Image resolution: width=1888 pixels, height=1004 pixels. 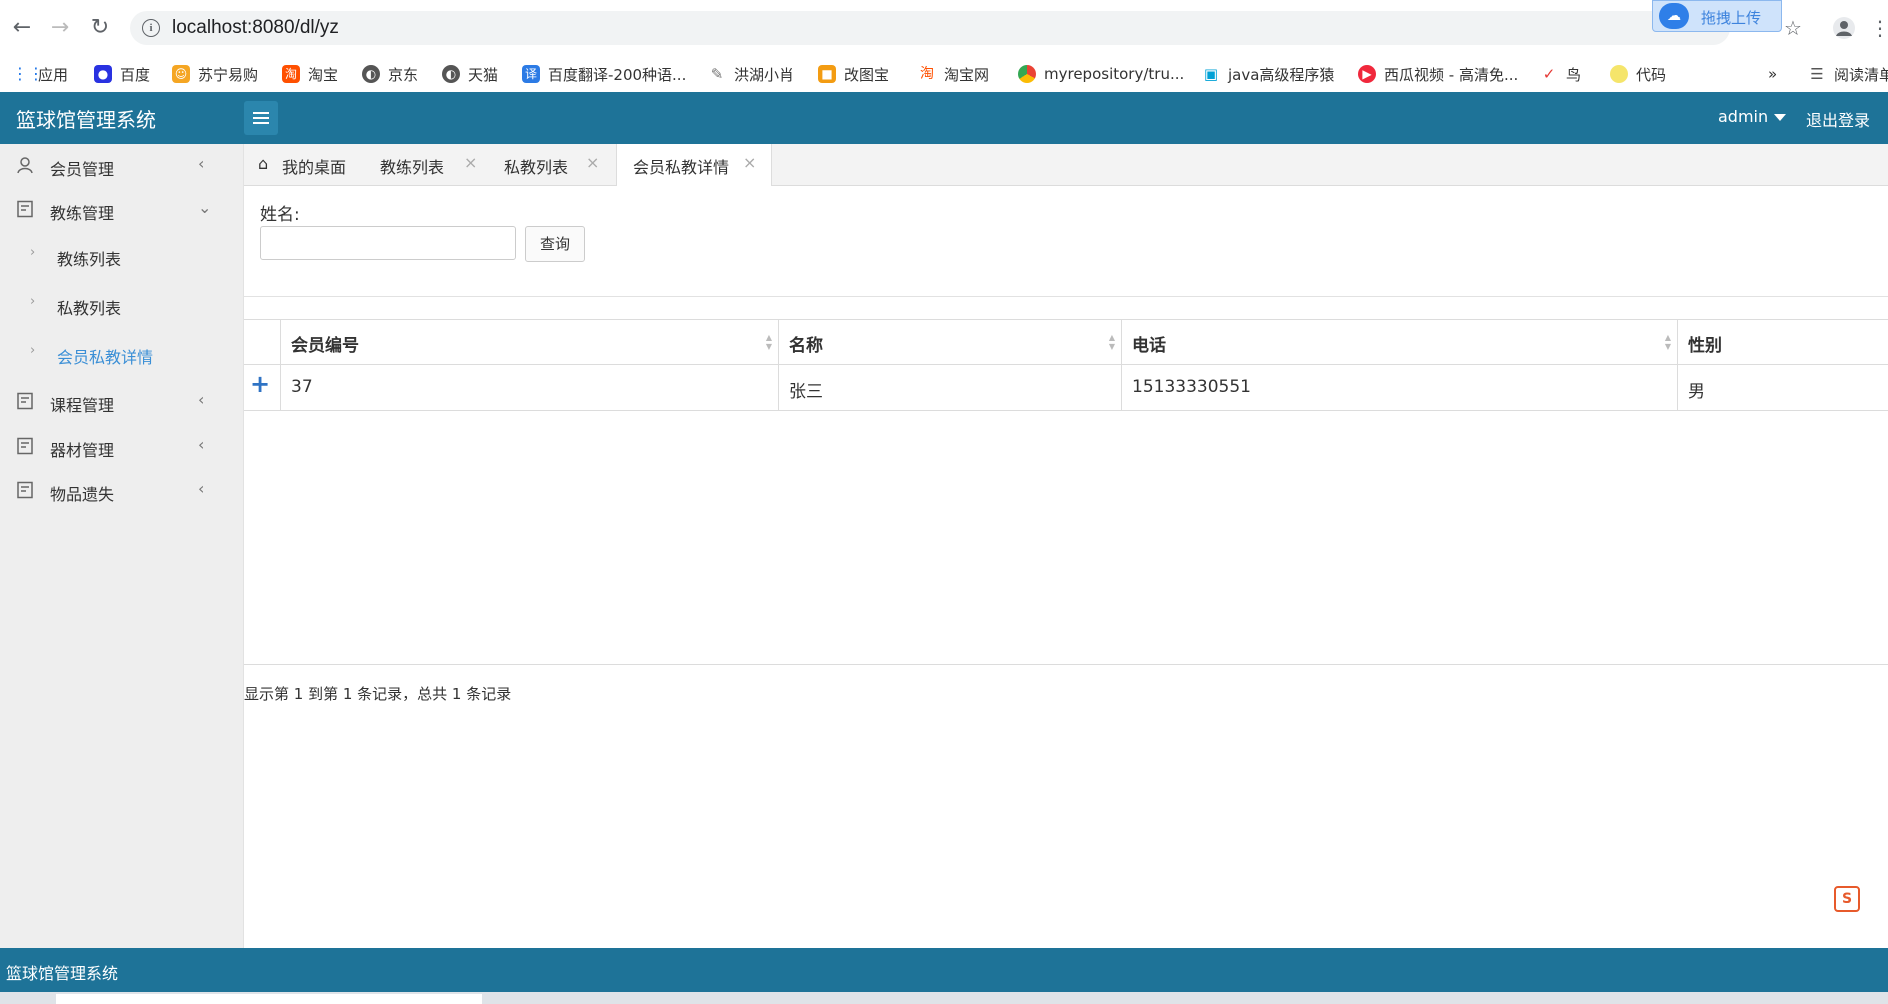 I want to click on taskbar, so click(x=944, y=998).